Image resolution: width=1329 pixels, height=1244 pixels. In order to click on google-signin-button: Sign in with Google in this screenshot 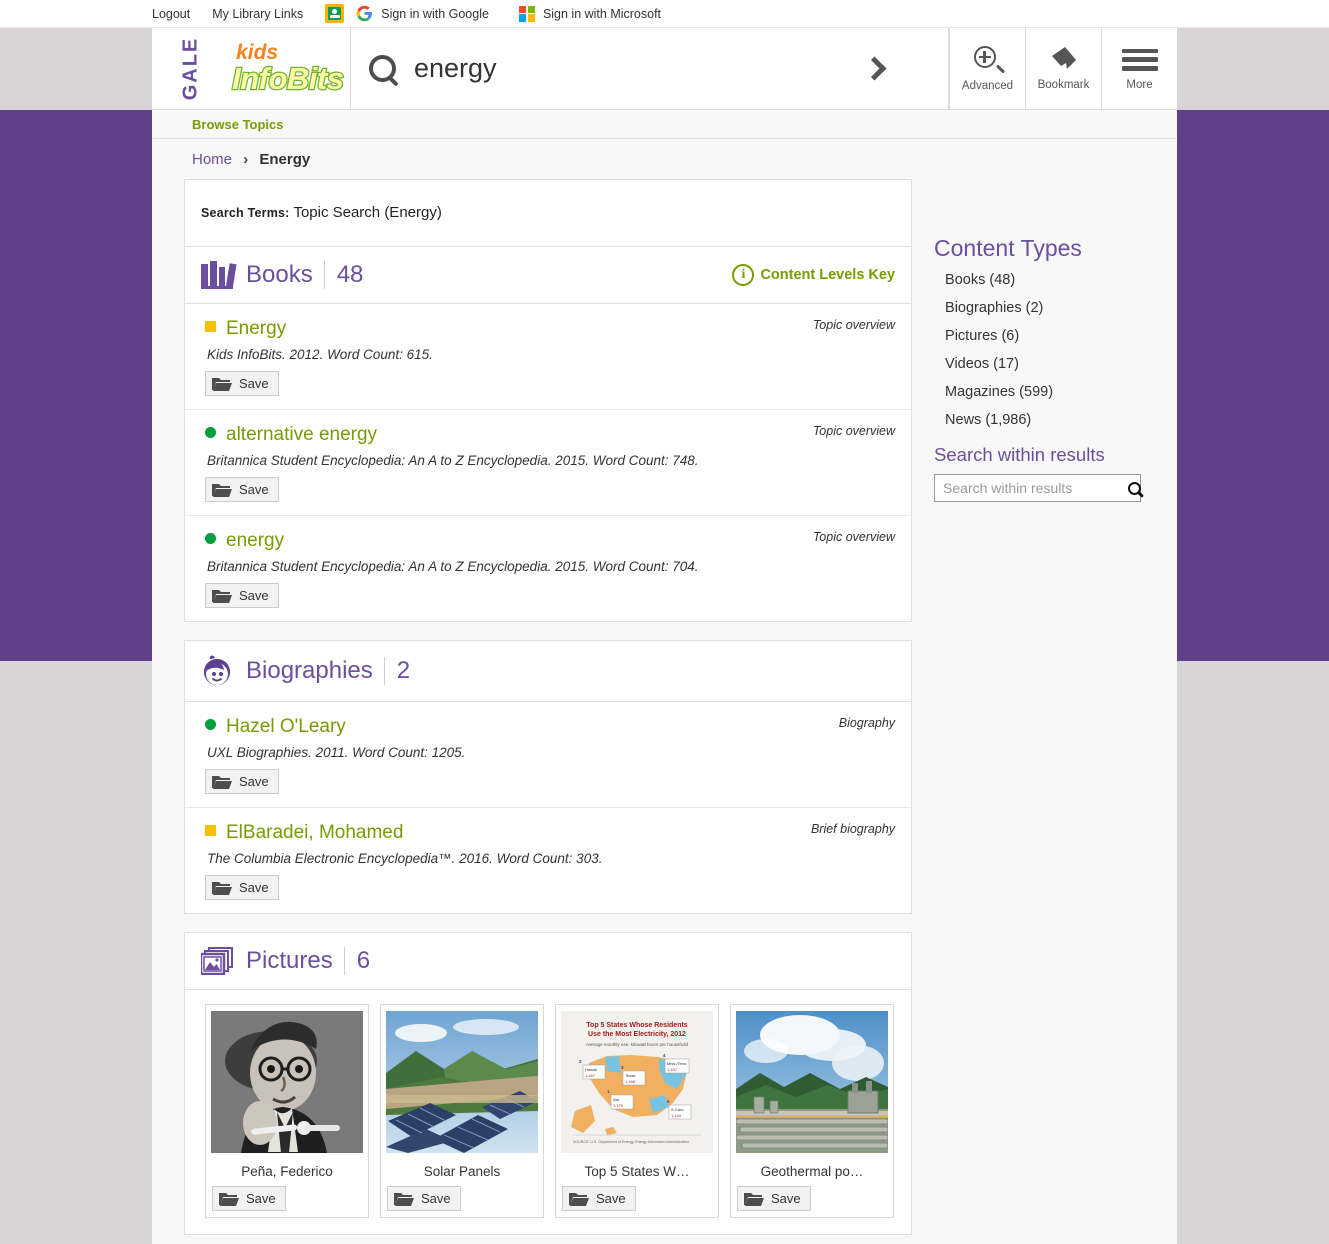, I will do `click(422, 13)`.